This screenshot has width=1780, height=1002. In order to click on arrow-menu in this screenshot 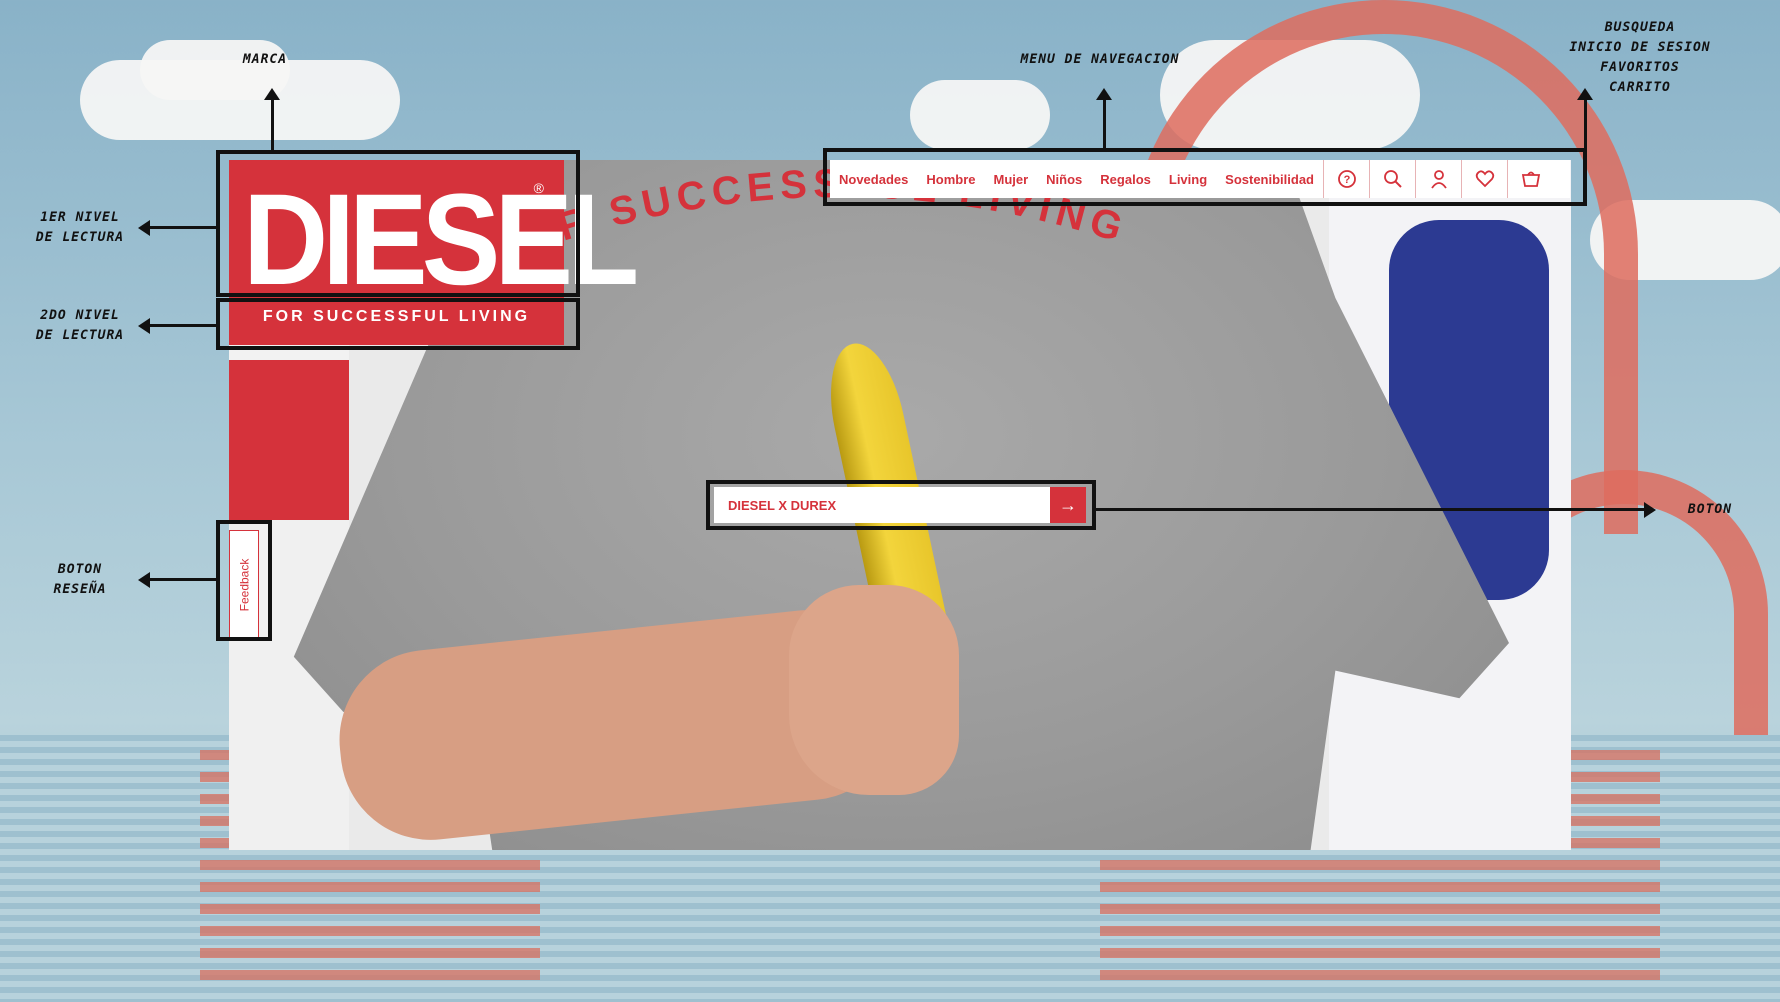, I will do `click(1104, 122)`.